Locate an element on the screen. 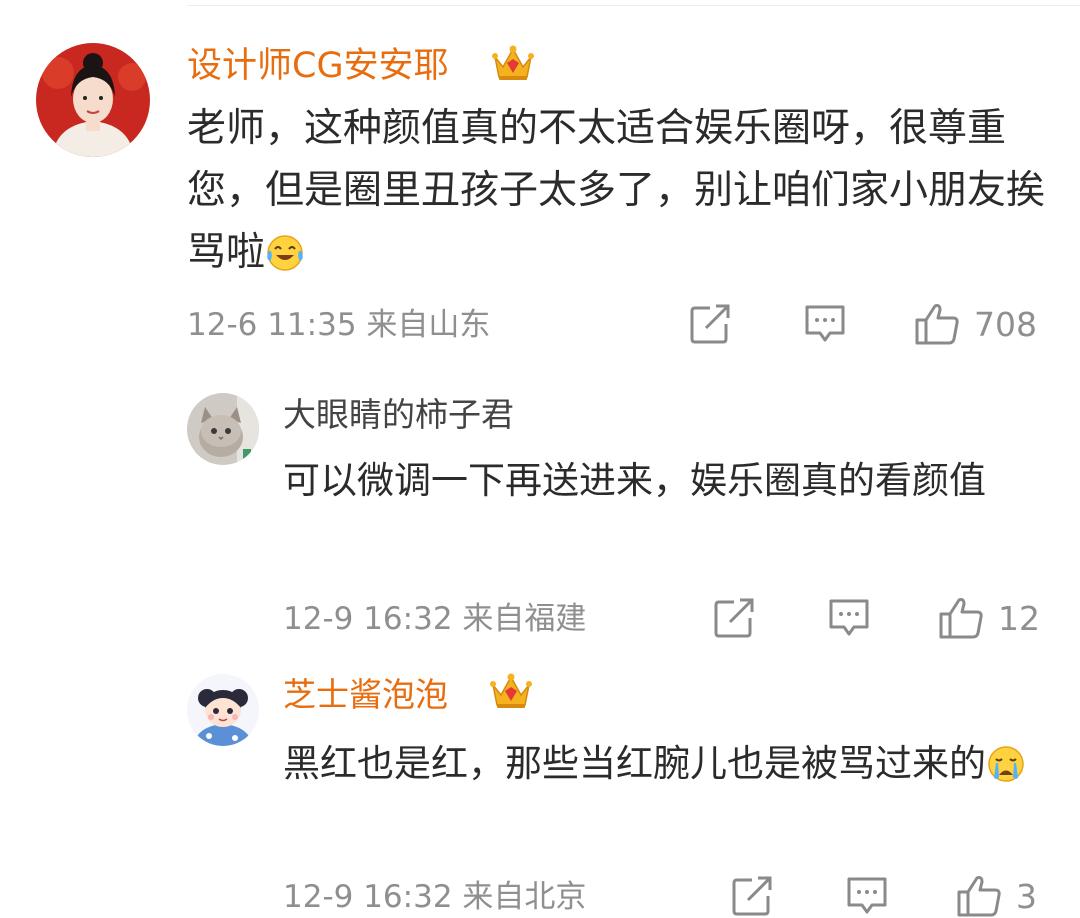 This screenshot has height=918, width=1080. laughing-crying-emoji is located at coordinates (285, 259).